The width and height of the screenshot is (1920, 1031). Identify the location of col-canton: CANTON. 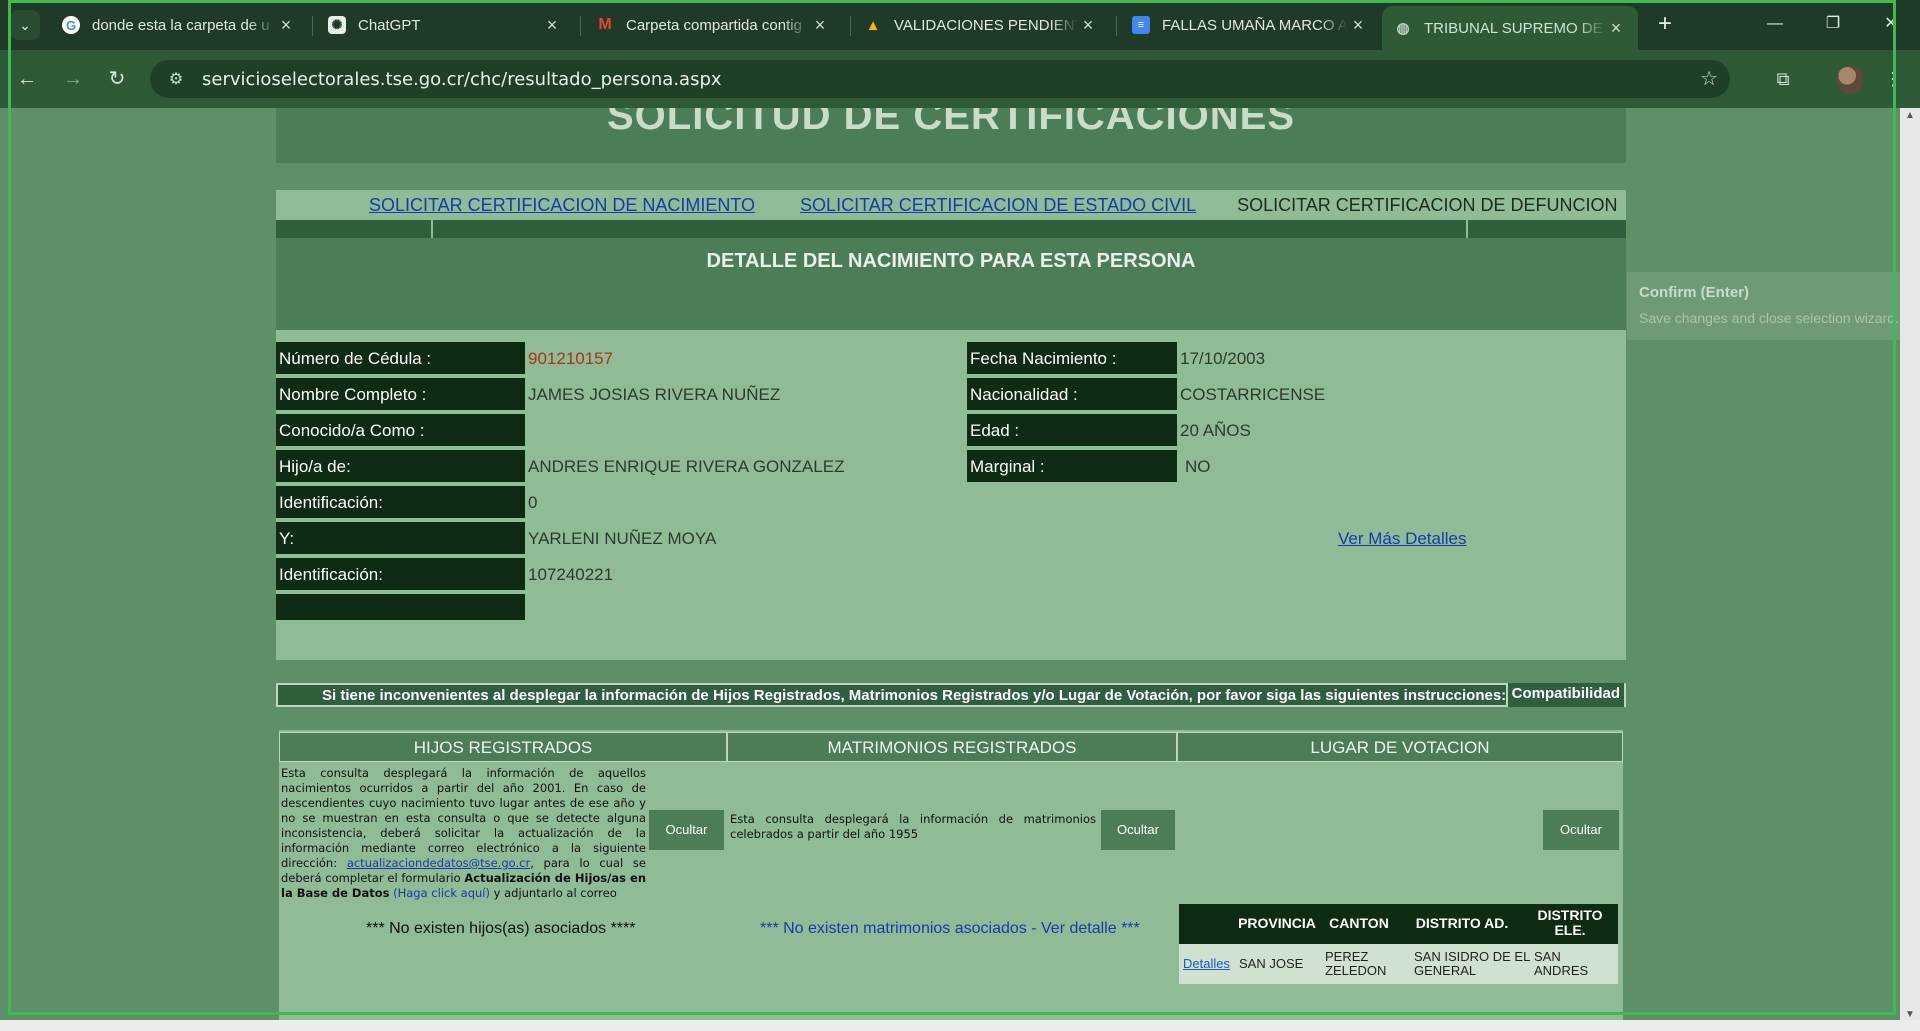
(1359, 923).